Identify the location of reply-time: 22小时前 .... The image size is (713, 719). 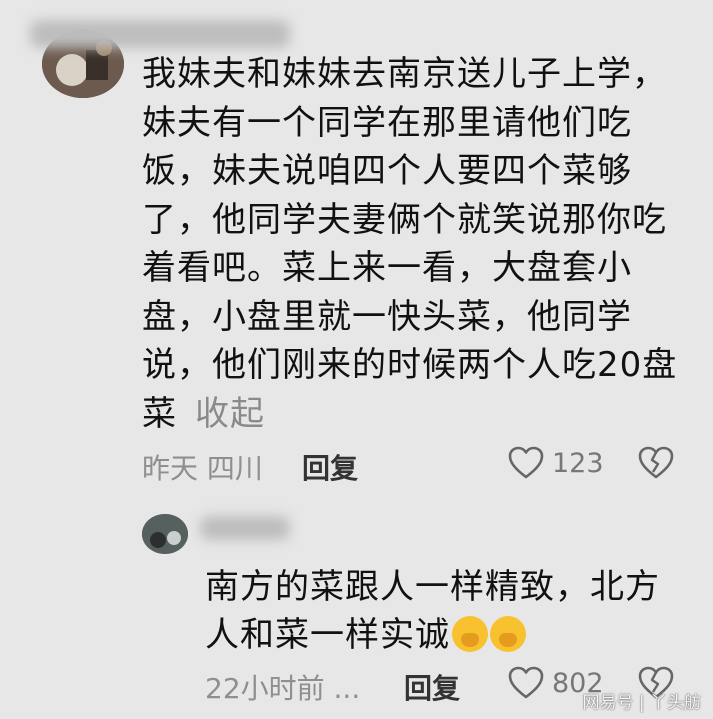
(283, 688).